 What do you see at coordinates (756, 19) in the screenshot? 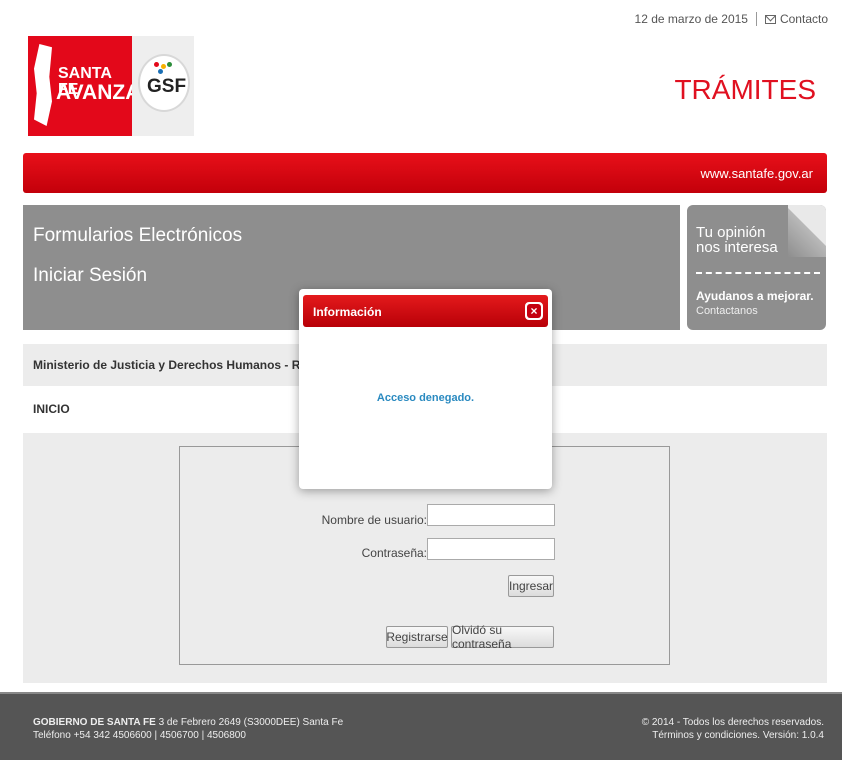
I see `divider` at bounding box center [756, 19].